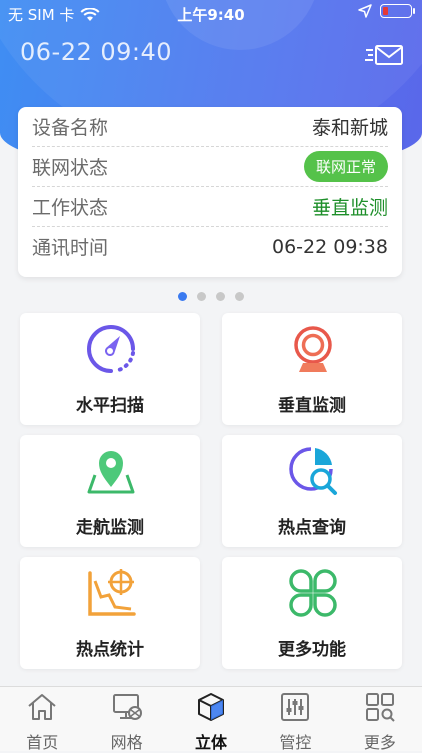 This screenshot has height=753, width=422. I want to click on tab-3d: 立体, so click(211, 719).